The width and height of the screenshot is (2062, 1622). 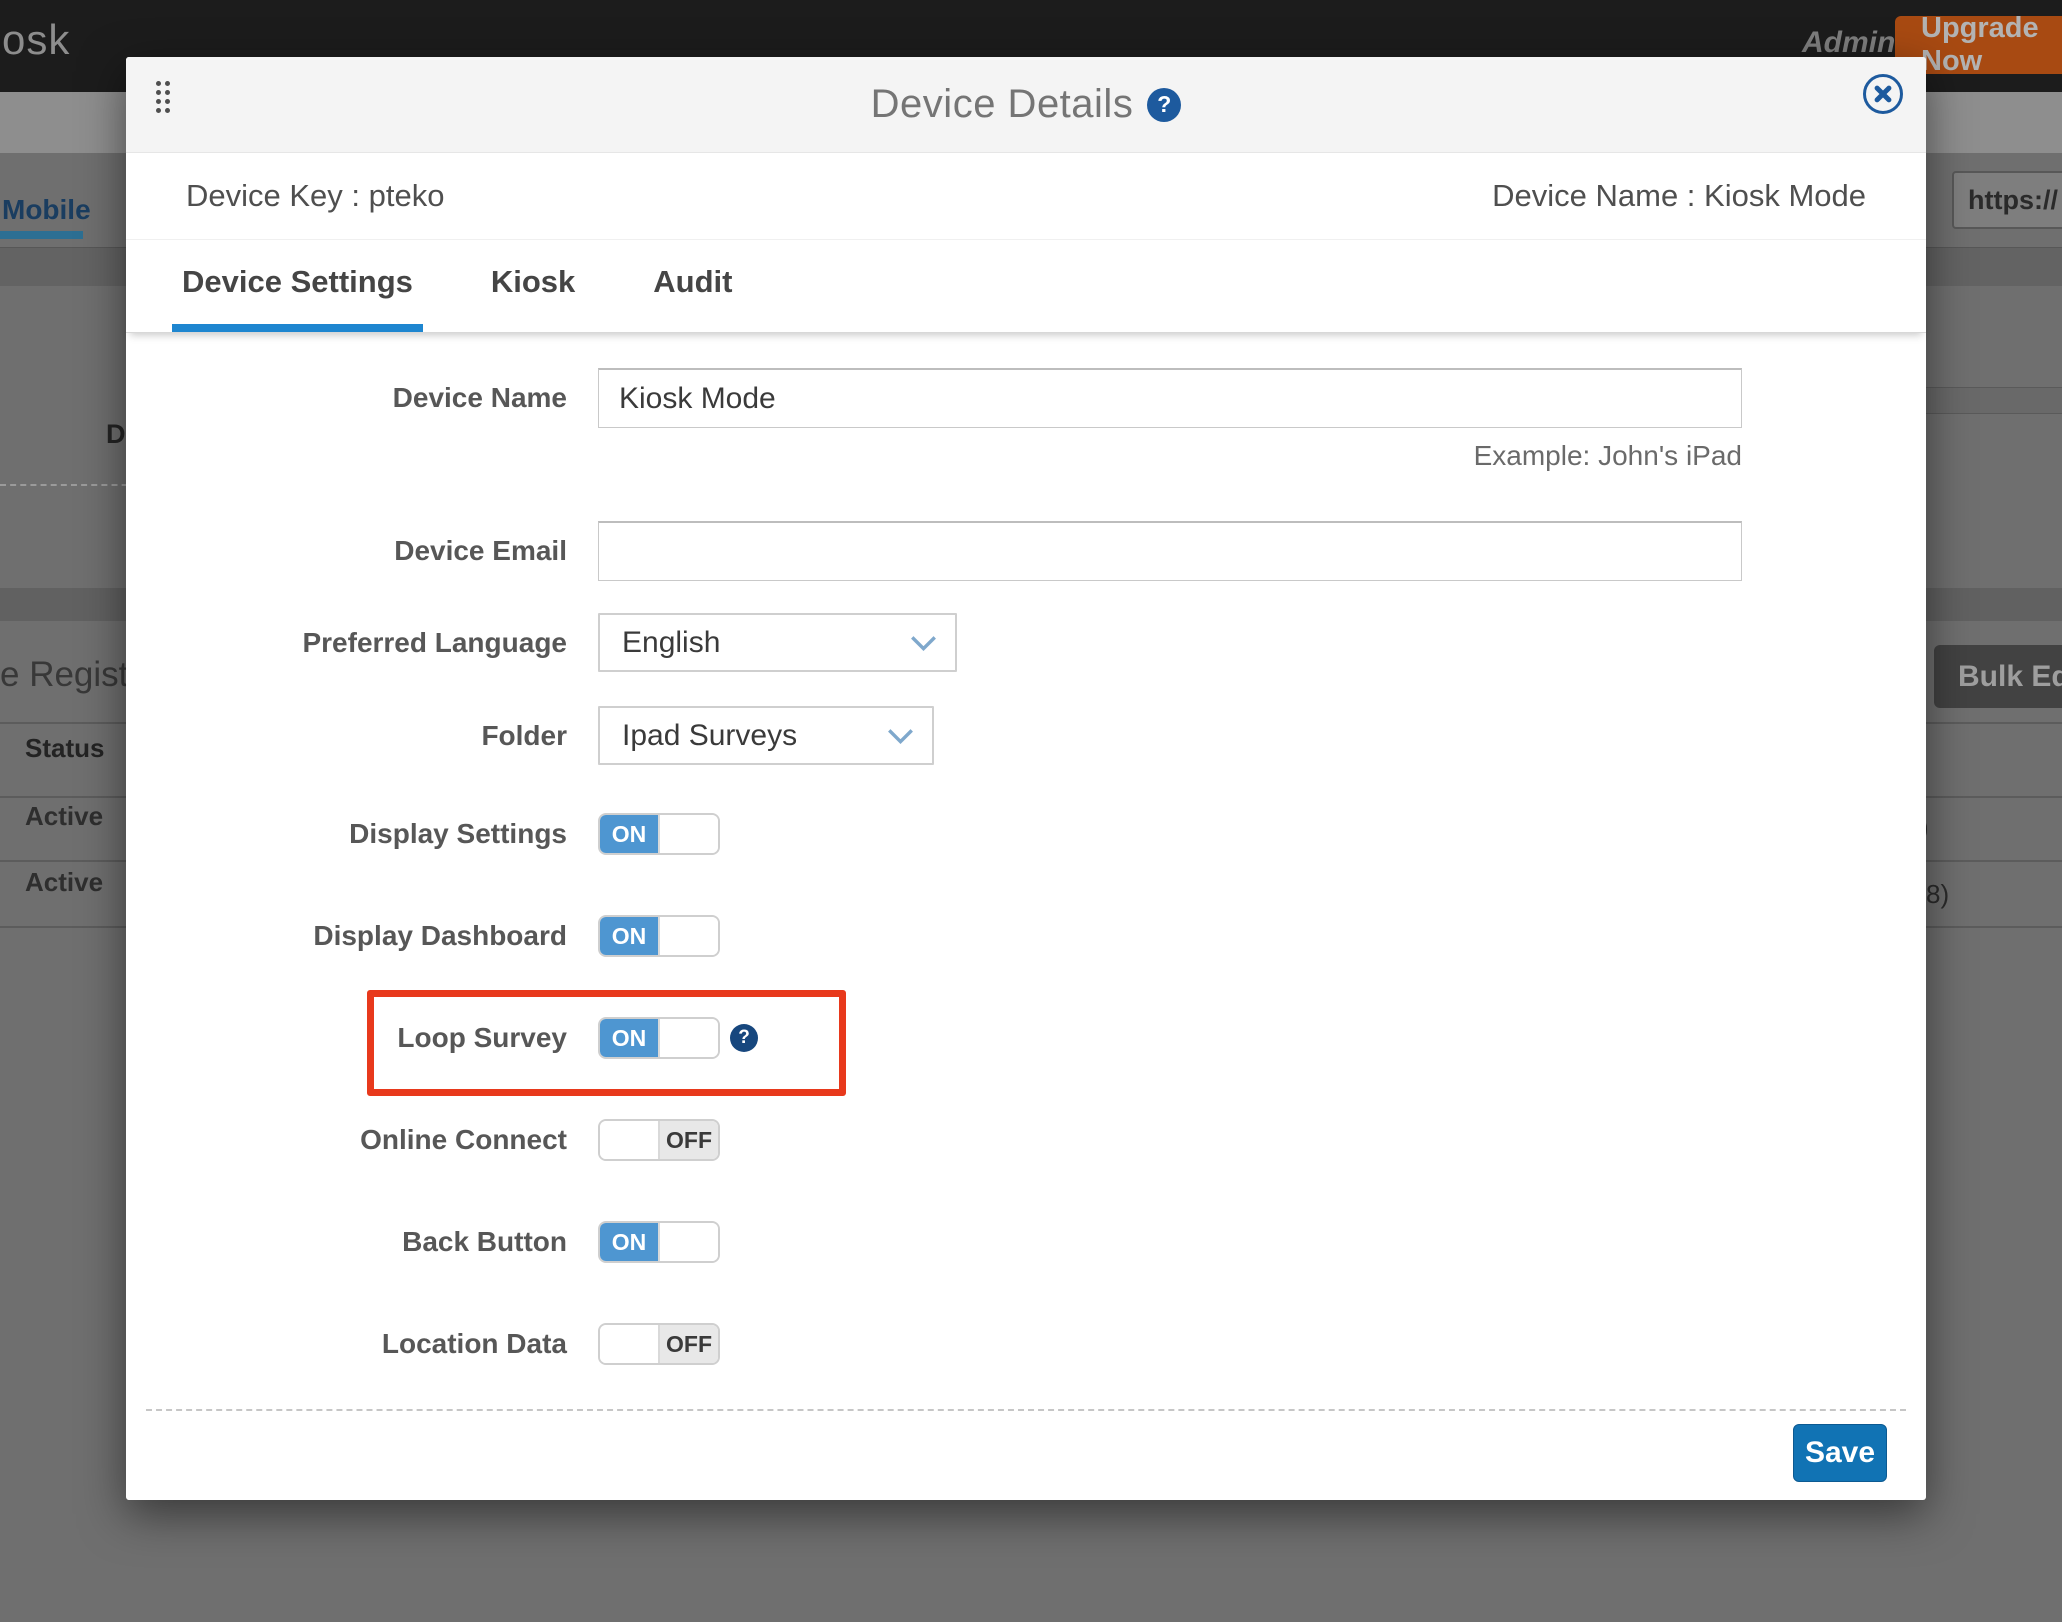 What do you see at coordinates (533, 286) in the screenshot?
I see `tab-kiosk: Kiosk` at bounding box center [533, 286].